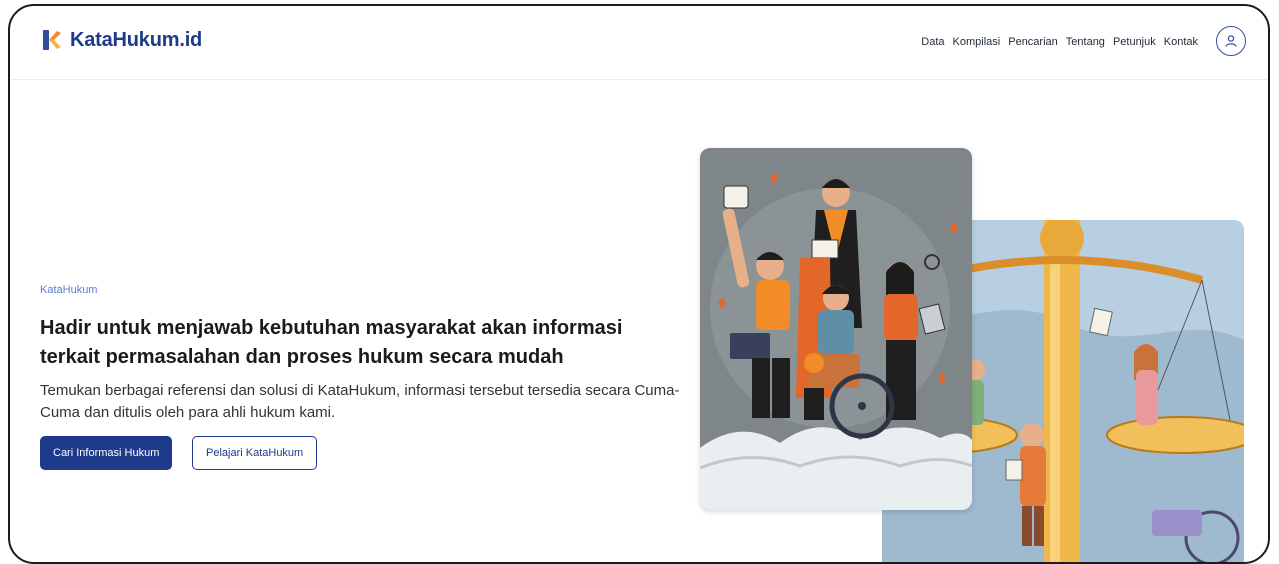 The width and height of the screenshot is (1279, 564). I want to click on people-group-artwork, so click(836, 329).